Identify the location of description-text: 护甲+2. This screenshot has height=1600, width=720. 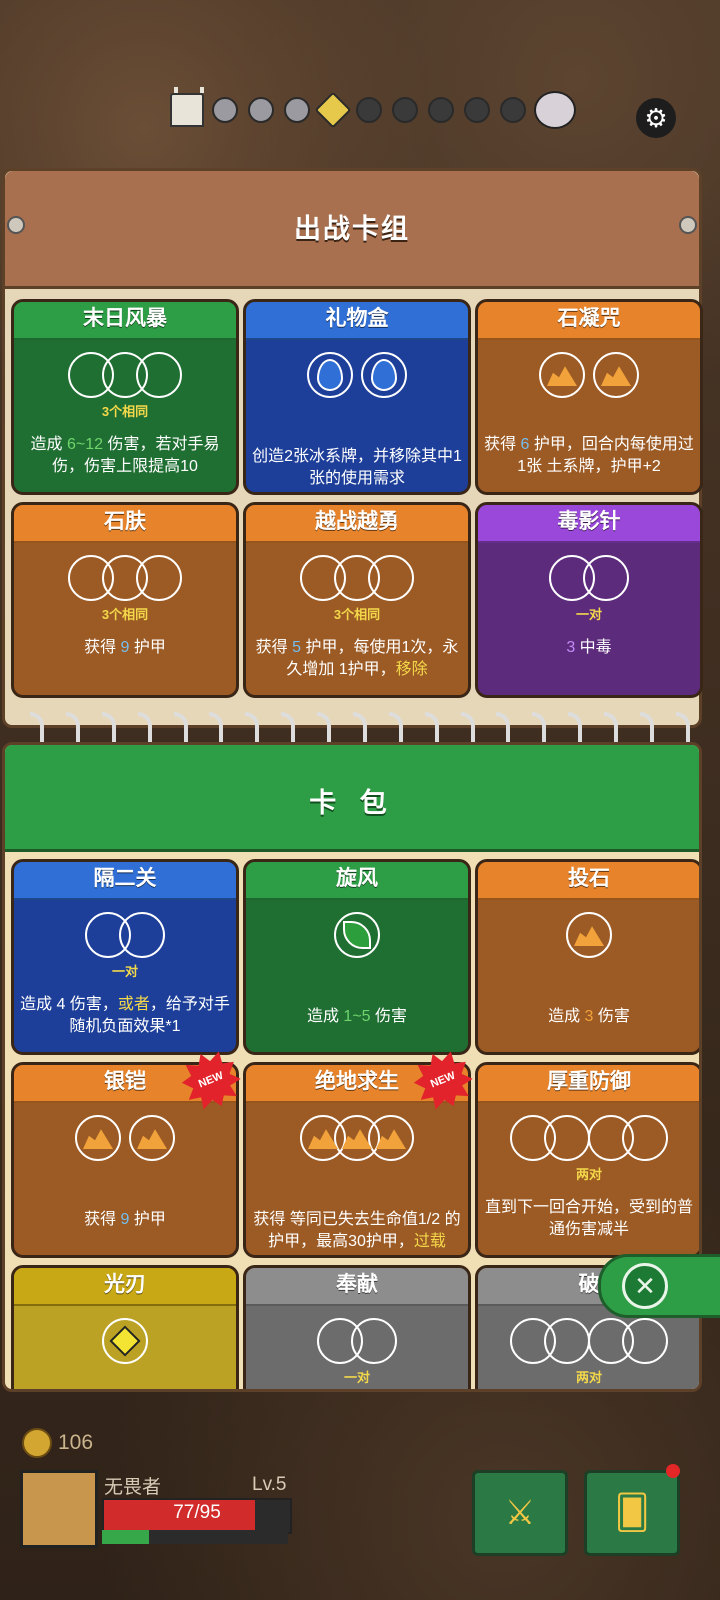
(635, 466).